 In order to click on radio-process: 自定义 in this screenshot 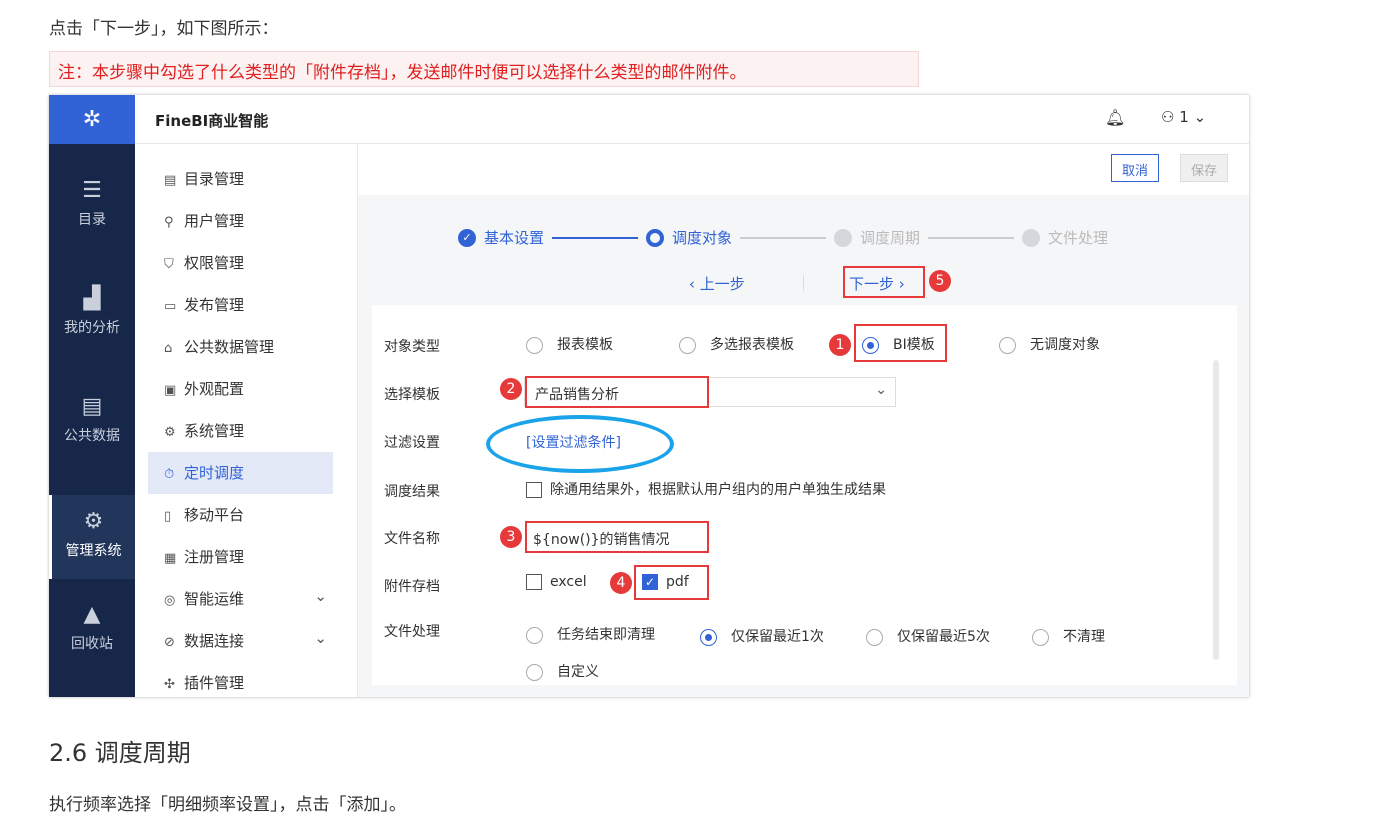, I will do `click(562, 671)`.